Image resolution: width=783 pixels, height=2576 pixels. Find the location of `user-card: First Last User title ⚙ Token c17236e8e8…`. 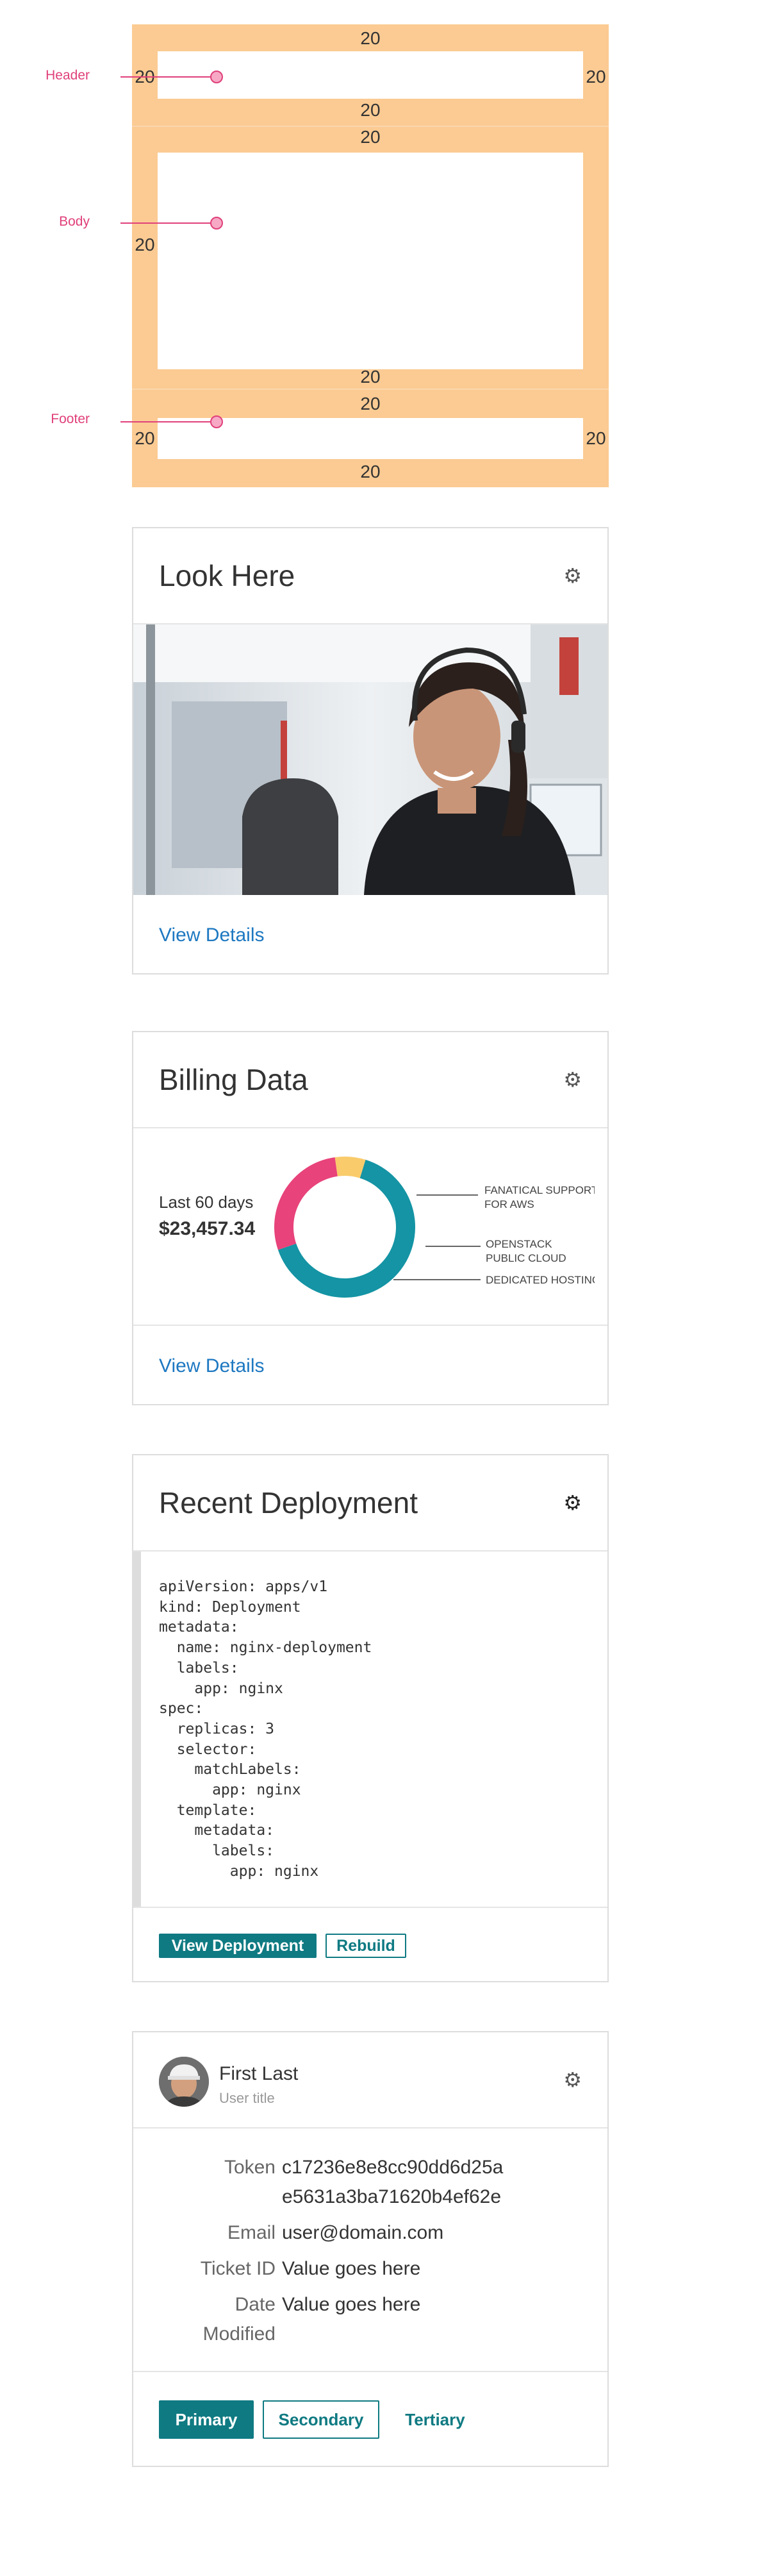

user-card: First Last User title ⚙ Token c17236e8e8… is located at coordinates (371, 2249).